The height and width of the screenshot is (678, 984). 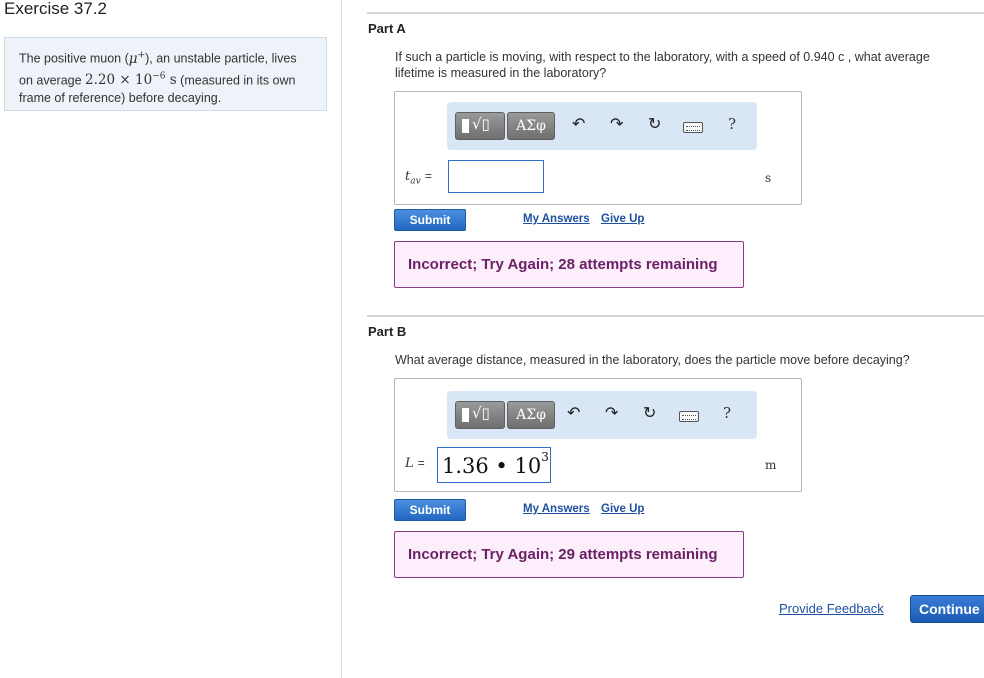 What do you see at coordinates (418, 178) in the screenshot?
I see `part-a-variable-label: tav =` at bounding box center [418, 178].